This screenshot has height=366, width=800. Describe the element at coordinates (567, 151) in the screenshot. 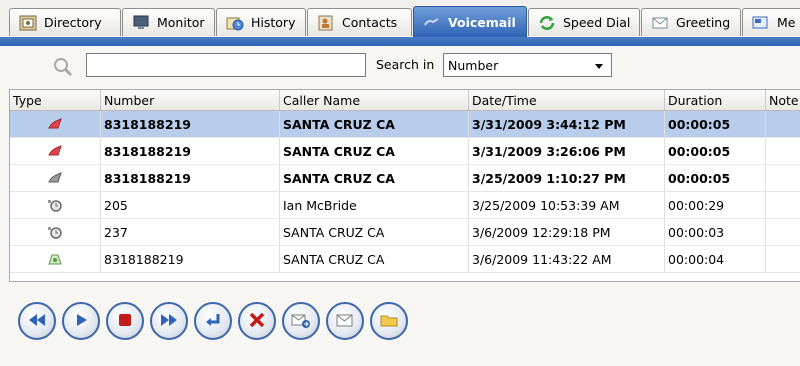

I see `cell-date-time: 3/31/2009 3:26:06 PM` at that location.